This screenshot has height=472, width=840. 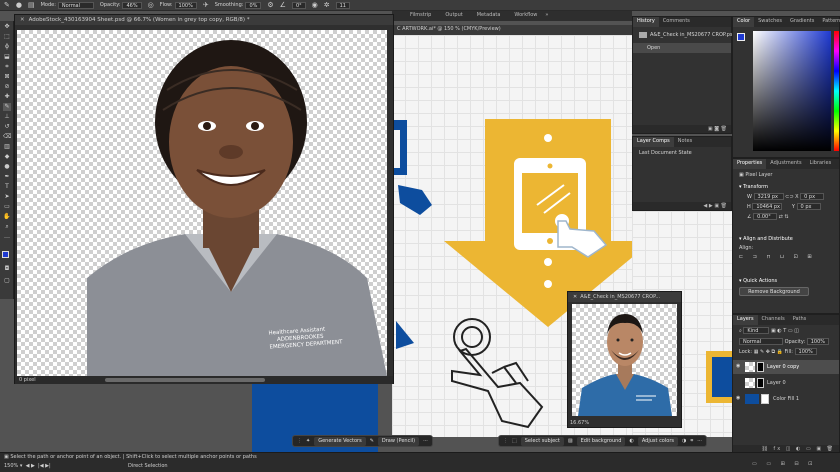 What do you see at coordinates (716, 206) in the screenshot?
I see `comp-new-icon: ▣` at bounding box center [716, 206].